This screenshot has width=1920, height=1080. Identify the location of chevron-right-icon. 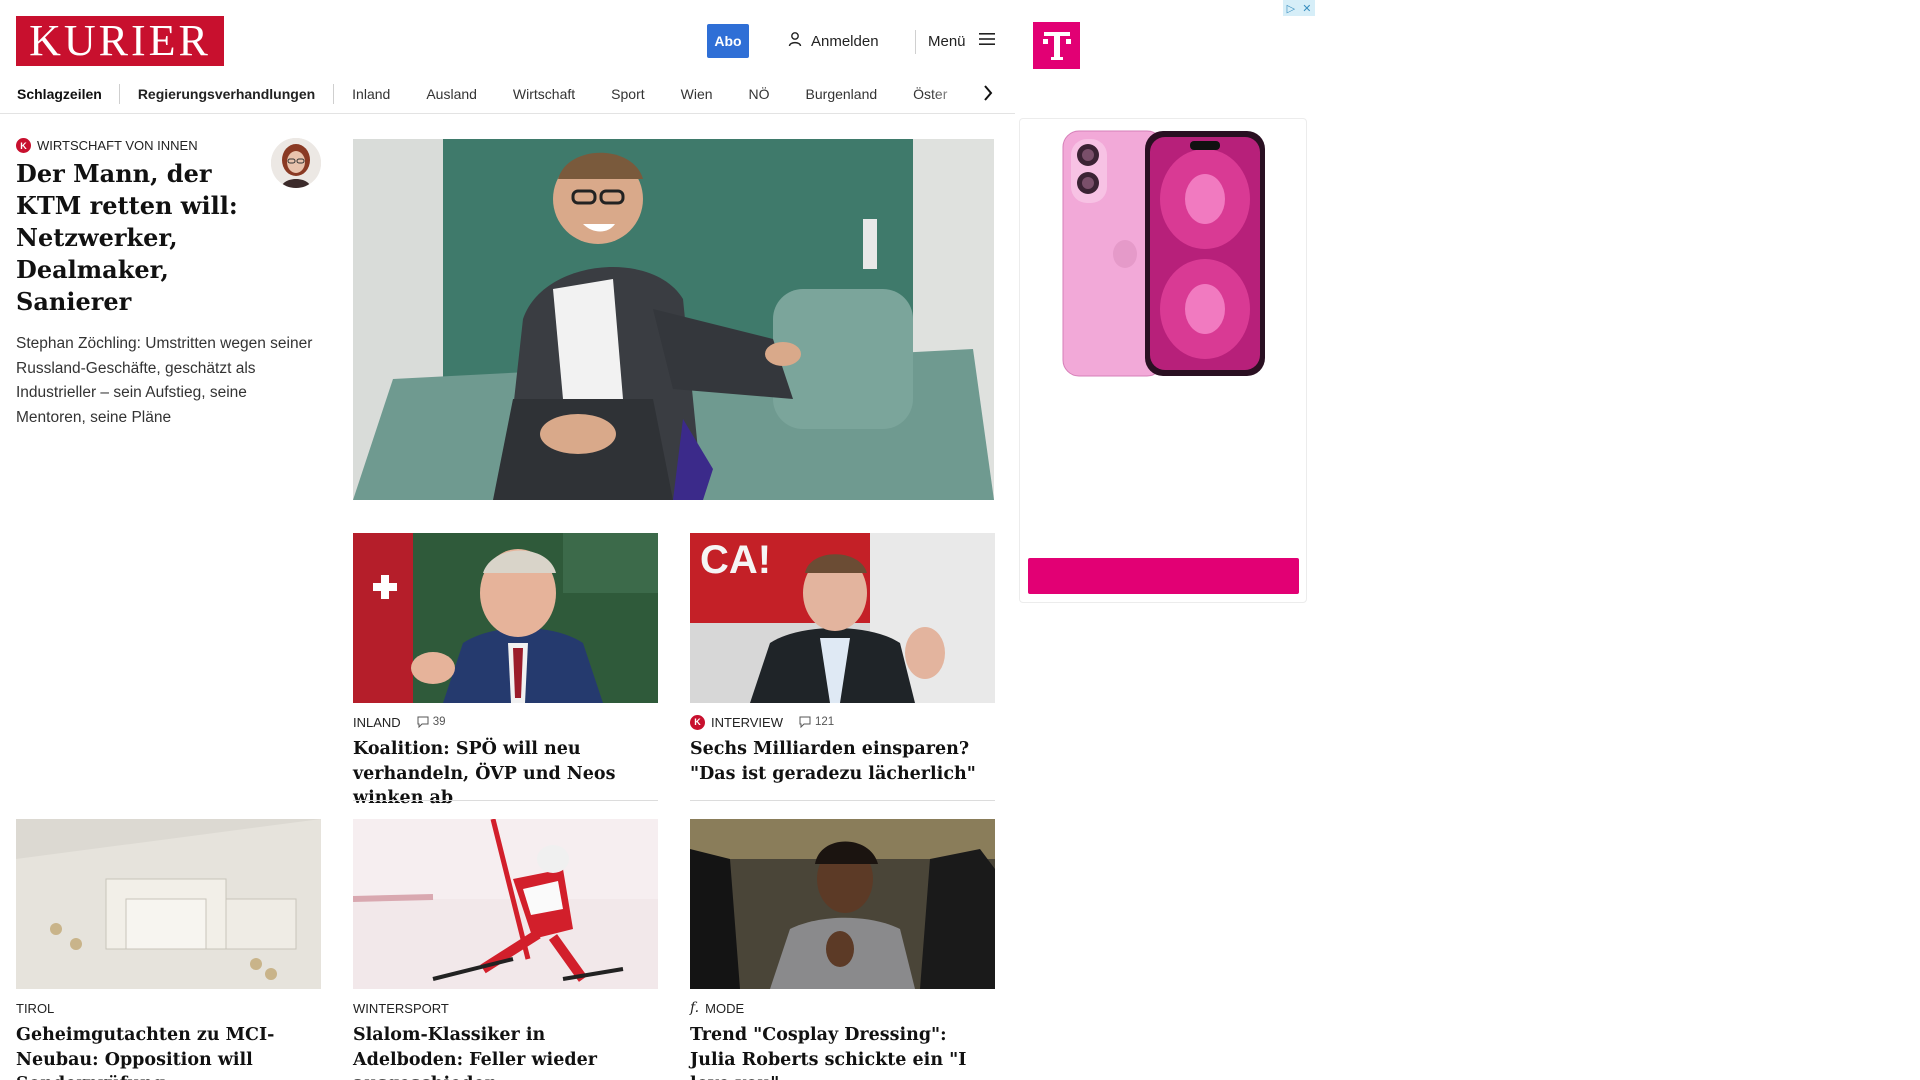
(988, 93).